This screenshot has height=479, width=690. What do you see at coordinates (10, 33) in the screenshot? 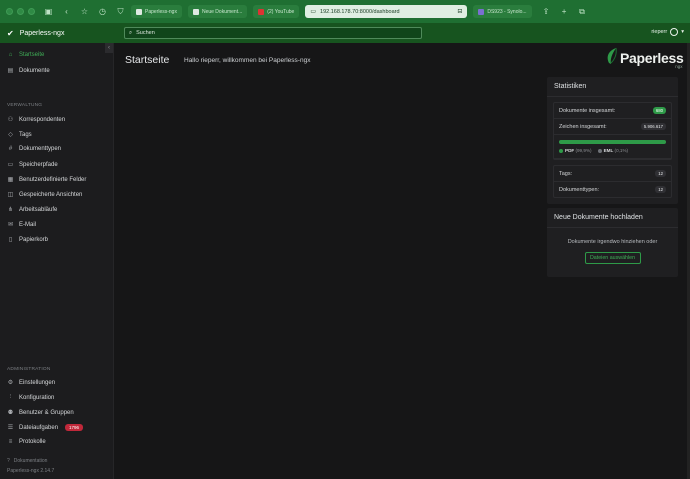
I see `leaf-logo-icon: ✔` at bounding box center [10, 33].